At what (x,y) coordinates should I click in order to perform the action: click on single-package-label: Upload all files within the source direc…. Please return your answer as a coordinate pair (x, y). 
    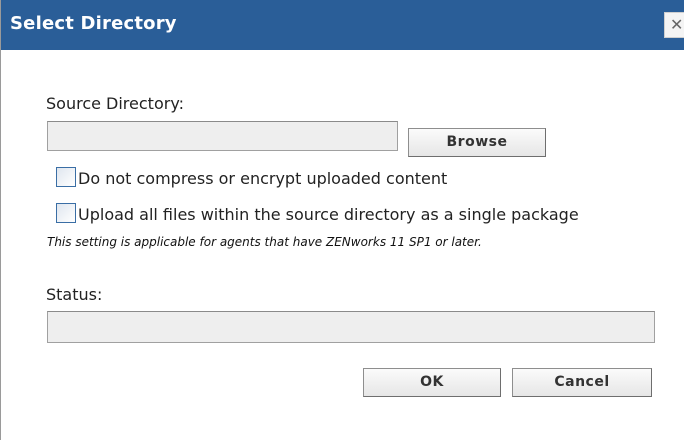
    Looking at the image, I should click on (328, 214).